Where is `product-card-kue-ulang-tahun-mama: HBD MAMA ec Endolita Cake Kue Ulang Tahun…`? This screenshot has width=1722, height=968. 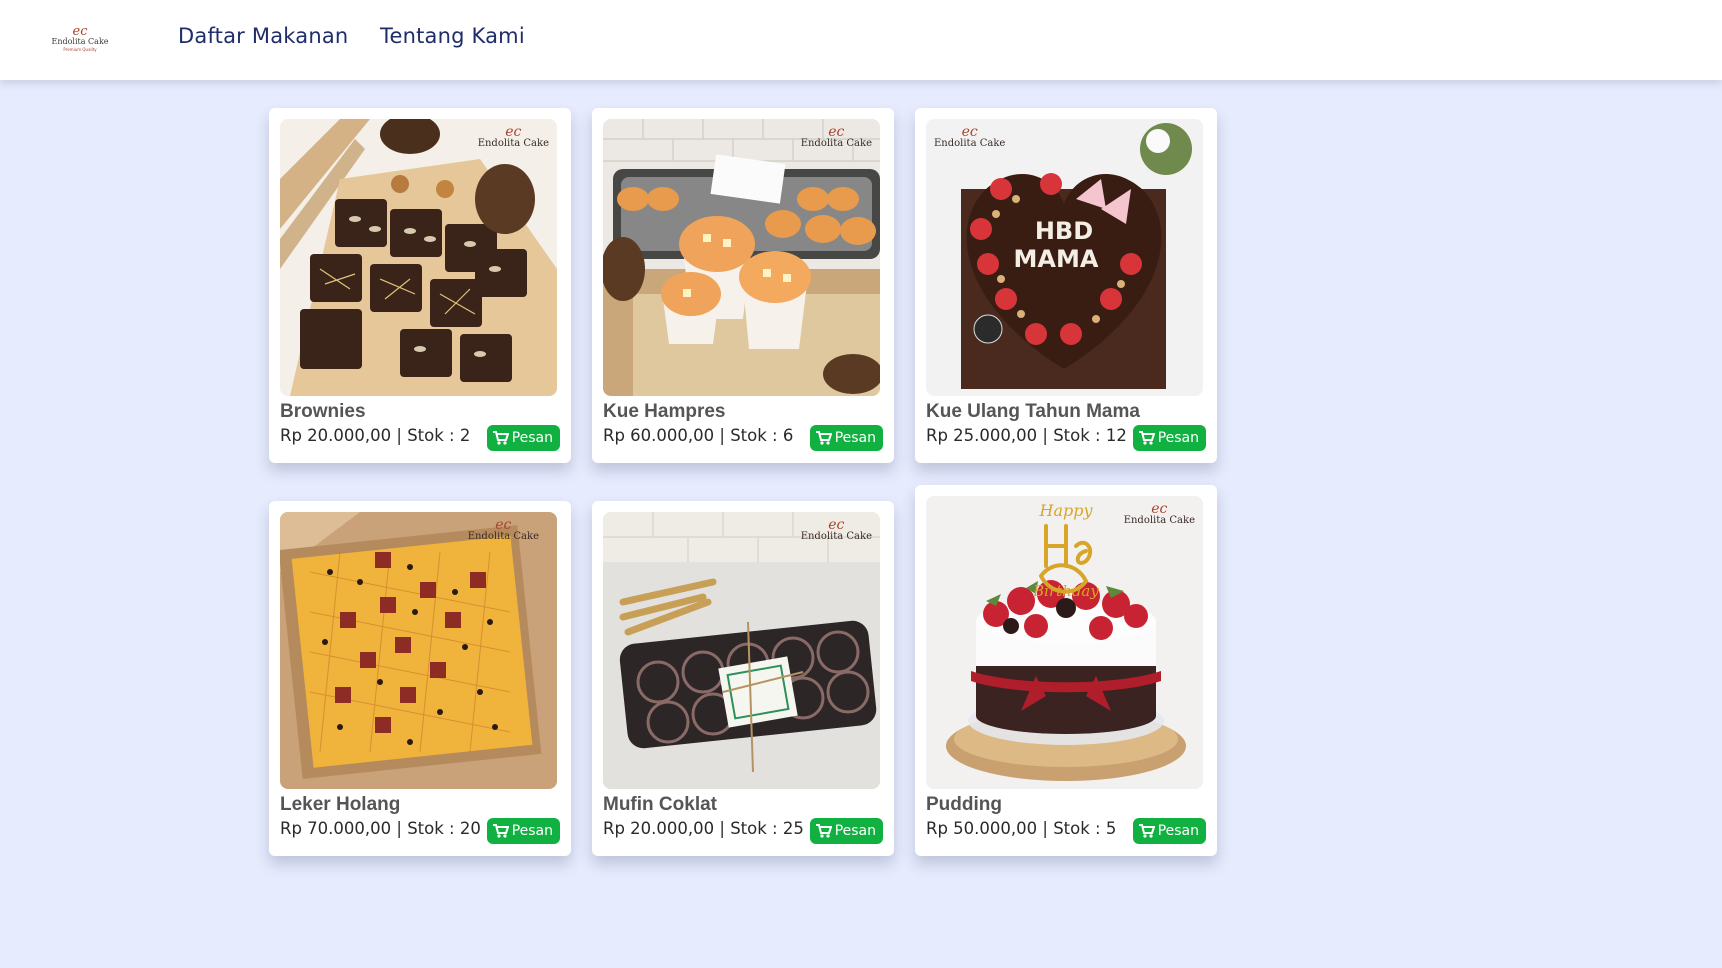 product-card-kue-ulang-tahun-mama: HBD MAMA ec Endolita Cake Kue Ulang Tahun… is located at coordinates (1066, 285).